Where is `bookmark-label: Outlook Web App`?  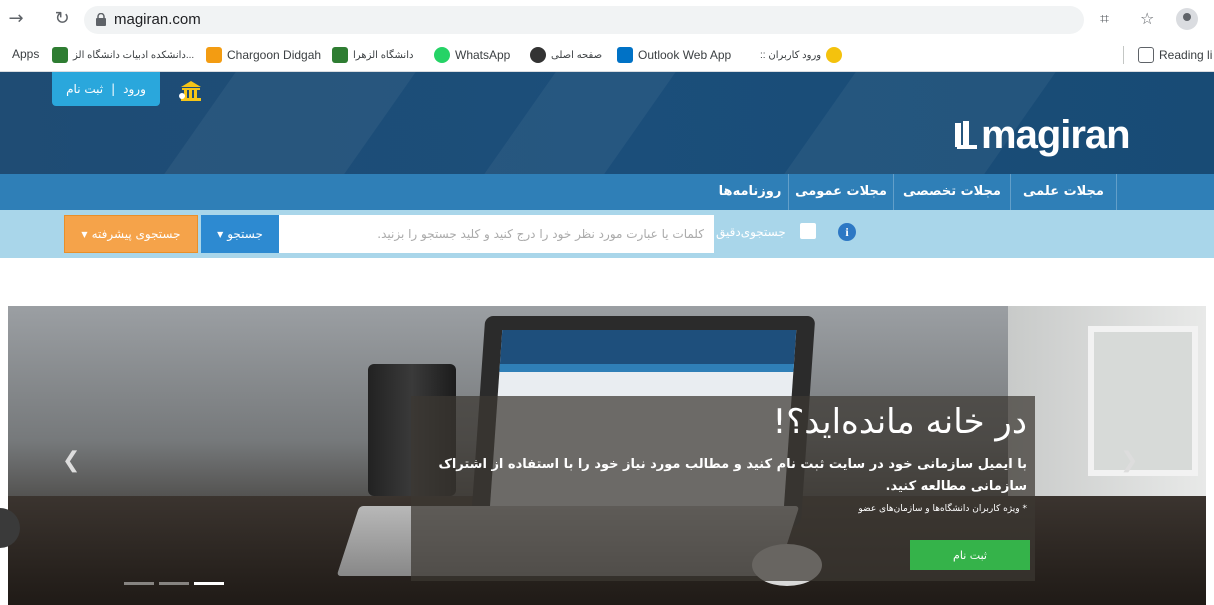
bookmark-label: Outlook Web App is located at coordinates (685, 55).